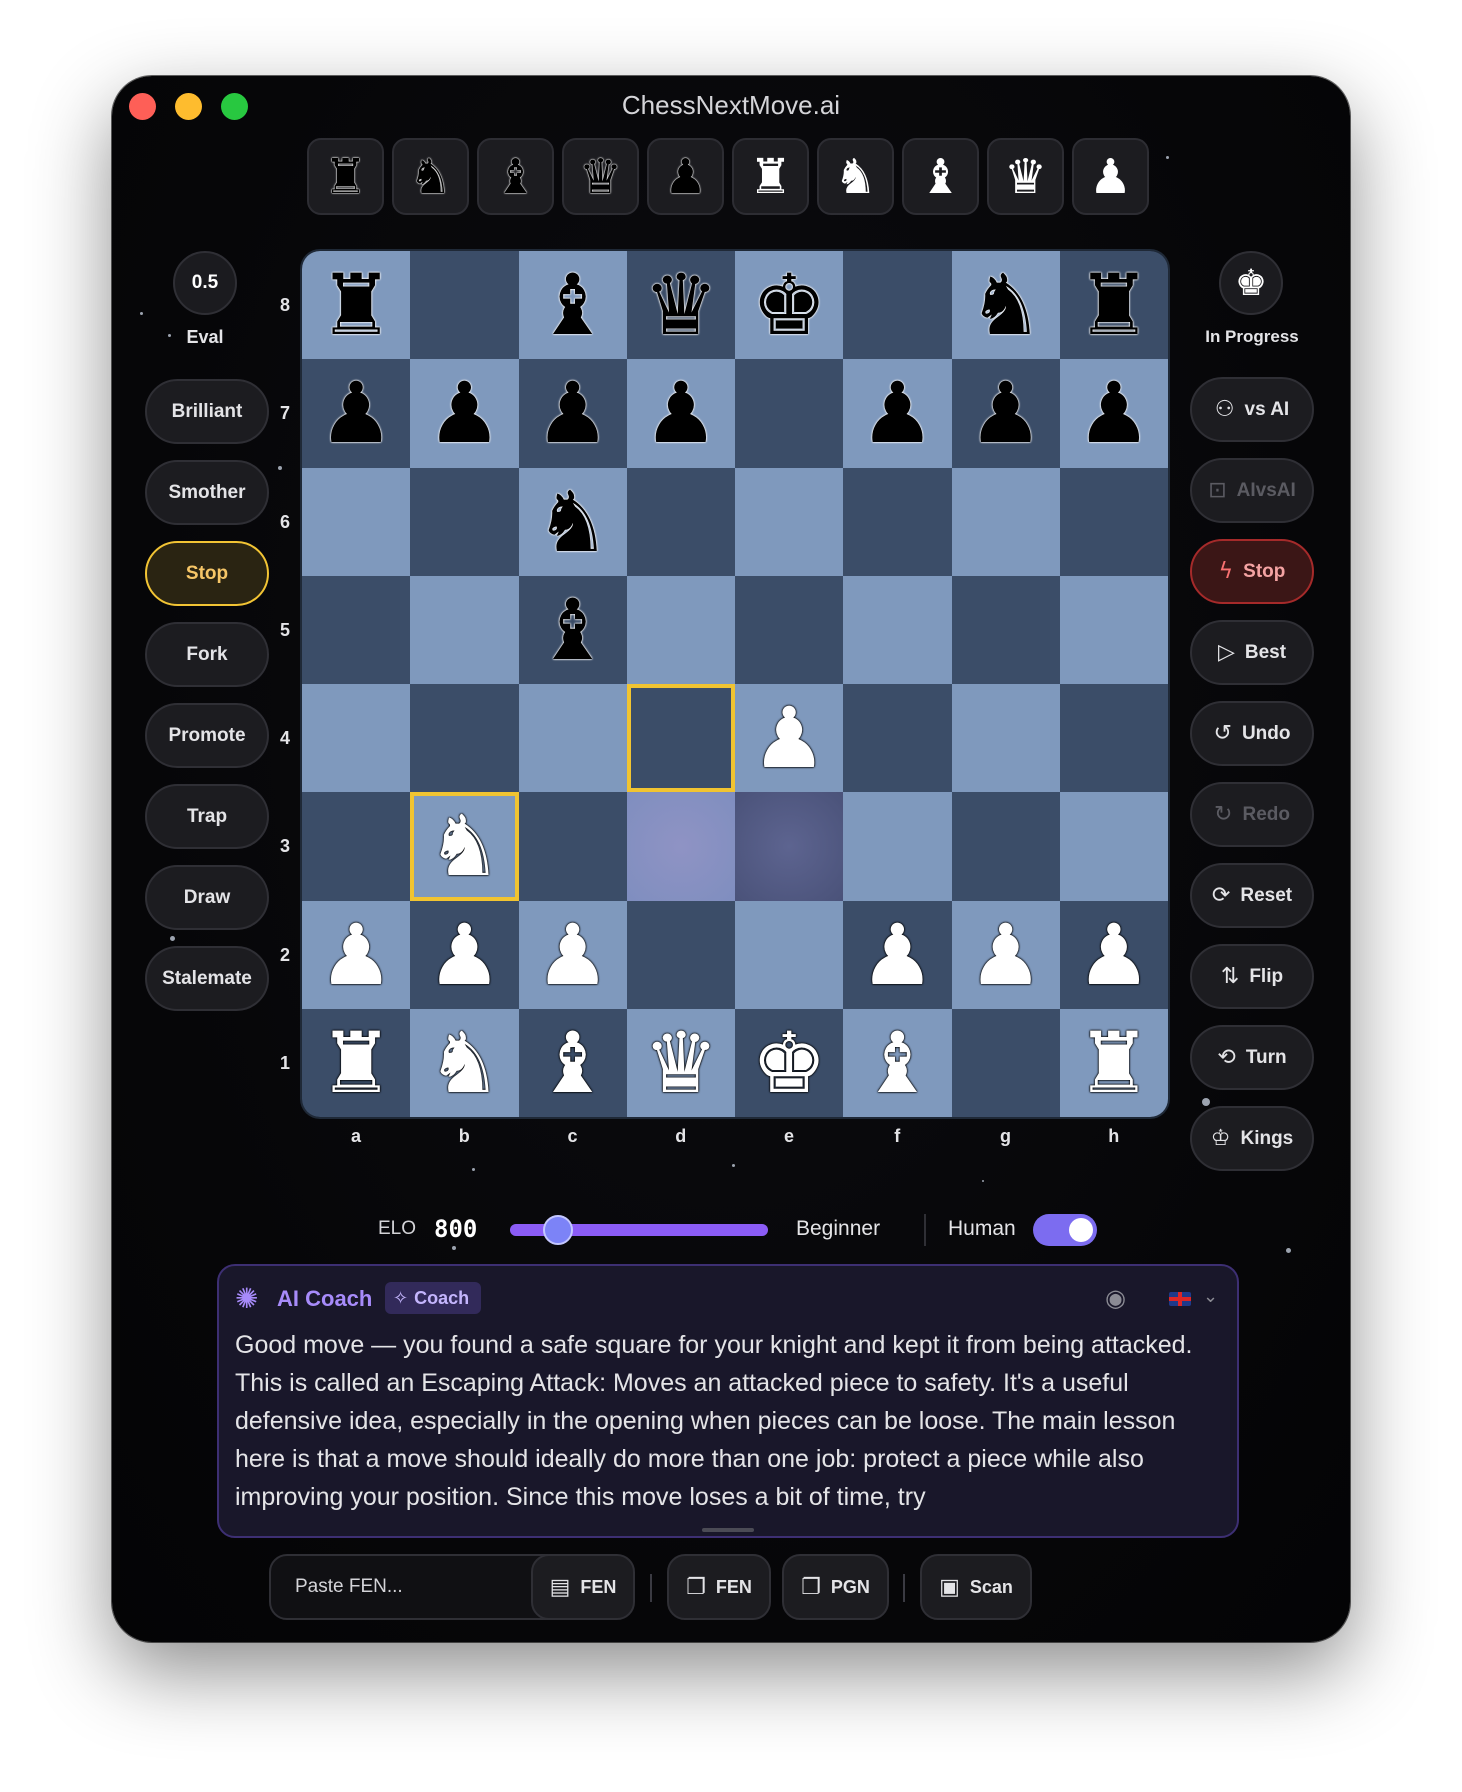 The image size is (1462, 1792). Describe the element at coordinates (685, 176) in the screenshot. I see `palette-button-black-pawn: ♟` at that location.